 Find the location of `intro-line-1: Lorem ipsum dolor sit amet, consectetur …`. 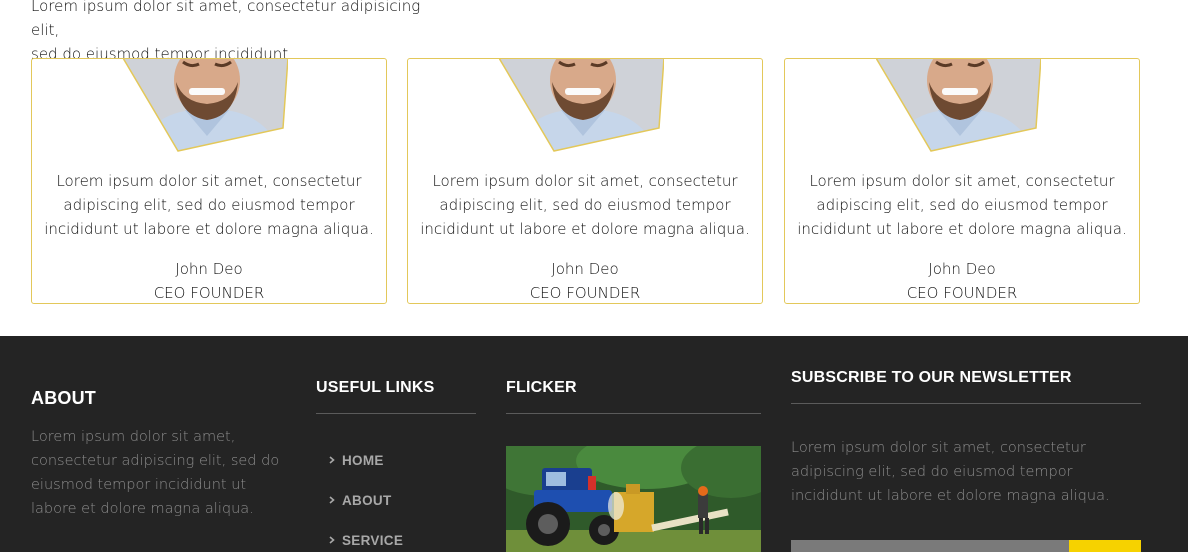

intro-line-1: Lorem ipsum dolor sit amet, consectetur … is located at coordinates (226, 19).